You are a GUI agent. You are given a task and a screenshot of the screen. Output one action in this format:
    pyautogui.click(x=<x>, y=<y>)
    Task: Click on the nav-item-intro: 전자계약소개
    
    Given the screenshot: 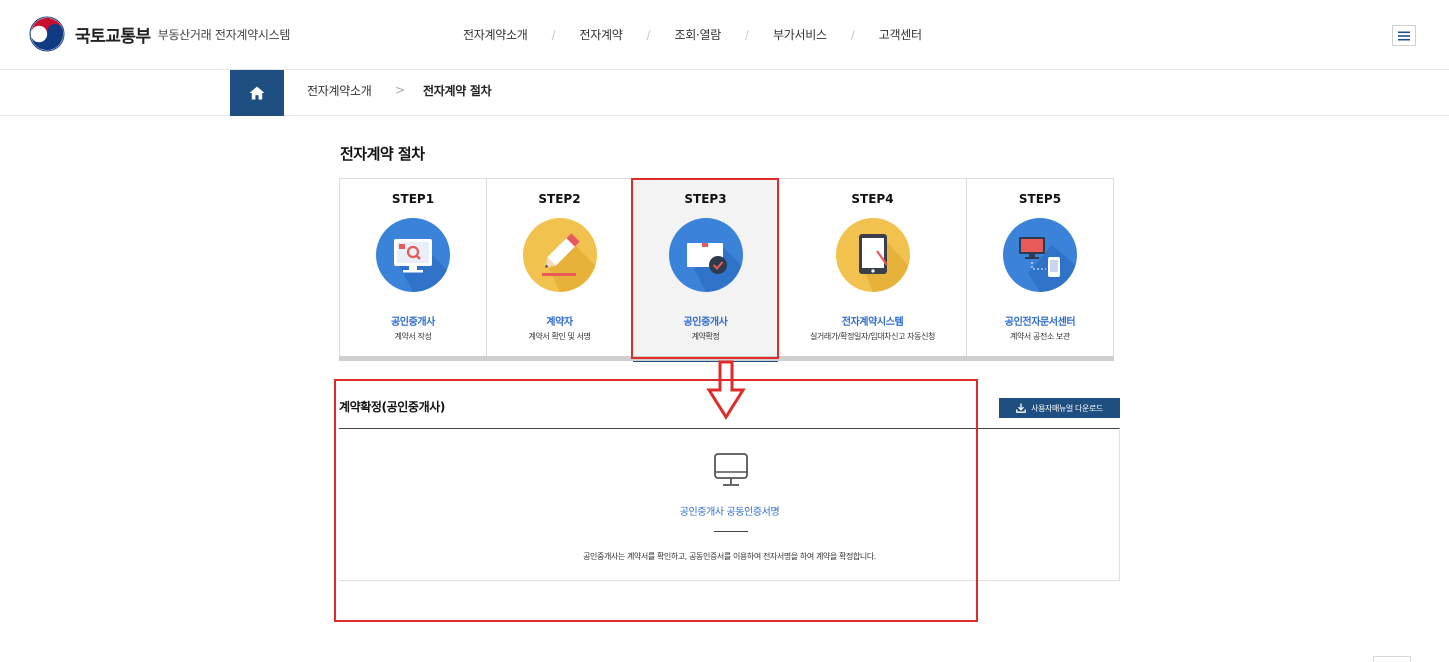 What is the action you would take?
    pyautogui.click(x=495, y=34)
    